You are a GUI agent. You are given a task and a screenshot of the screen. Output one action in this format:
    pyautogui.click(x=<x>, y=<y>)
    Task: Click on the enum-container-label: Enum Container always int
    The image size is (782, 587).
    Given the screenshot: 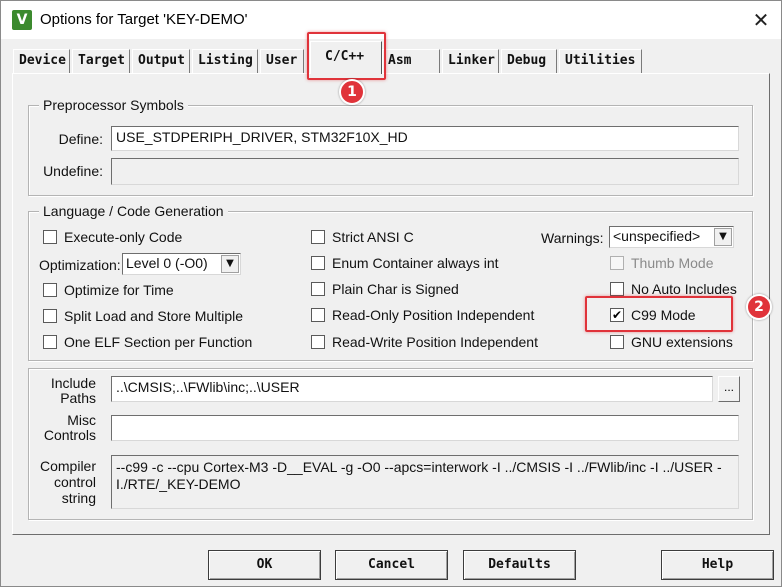 What is the action you would take?
    pyautogui.click(x=415, y=263)
    